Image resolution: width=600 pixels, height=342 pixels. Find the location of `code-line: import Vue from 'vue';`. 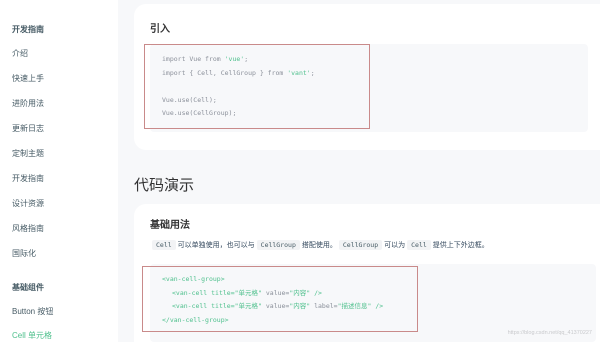

code-line: import Vue from 'vue'; is located at coordinates (205, 59).